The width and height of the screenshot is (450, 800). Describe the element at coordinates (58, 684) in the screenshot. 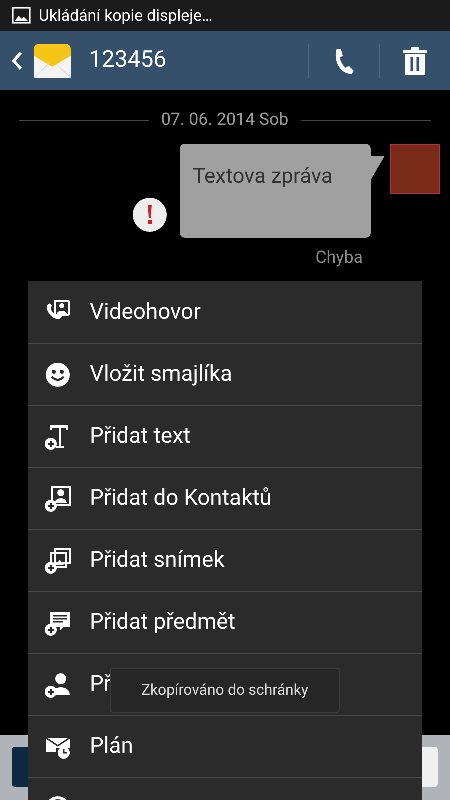

I see `add-person-icon` at that location.